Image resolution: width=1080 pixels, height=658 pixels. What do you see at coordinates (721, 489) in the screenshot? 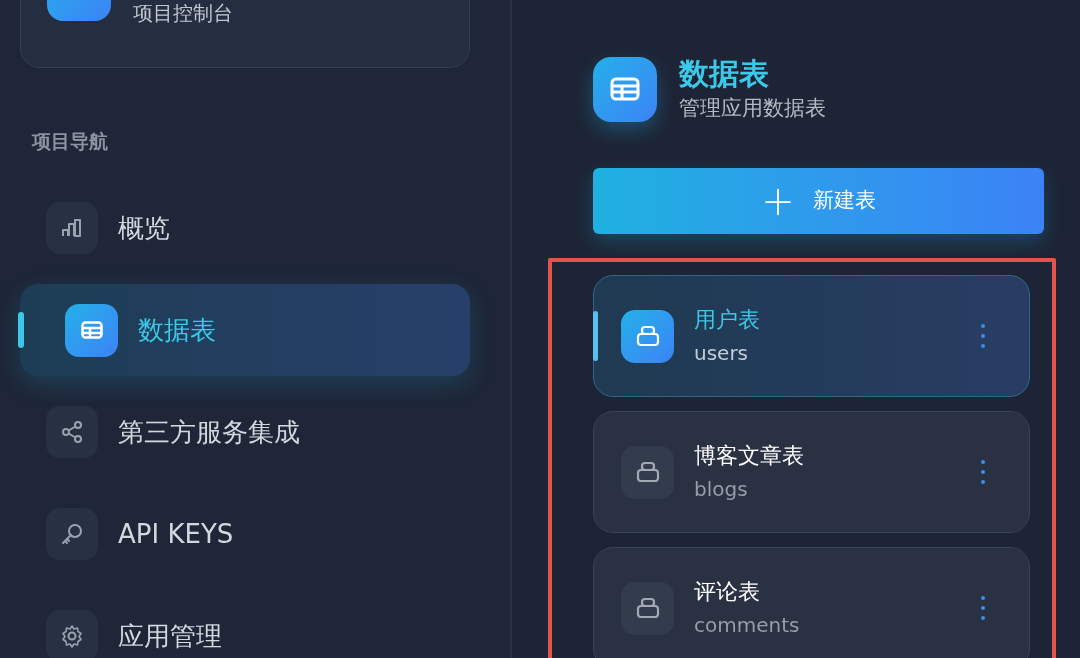
I see `table-id: blogs` at bounding box center [721, 489].